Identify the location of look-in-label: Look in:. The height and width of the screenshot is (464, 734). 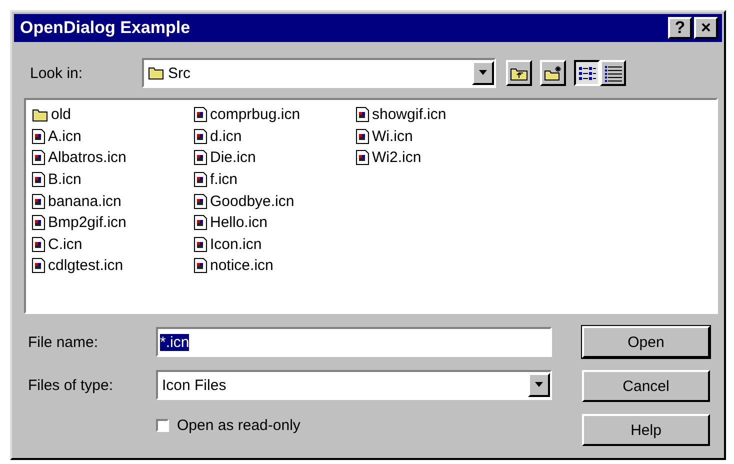
(57, 73).